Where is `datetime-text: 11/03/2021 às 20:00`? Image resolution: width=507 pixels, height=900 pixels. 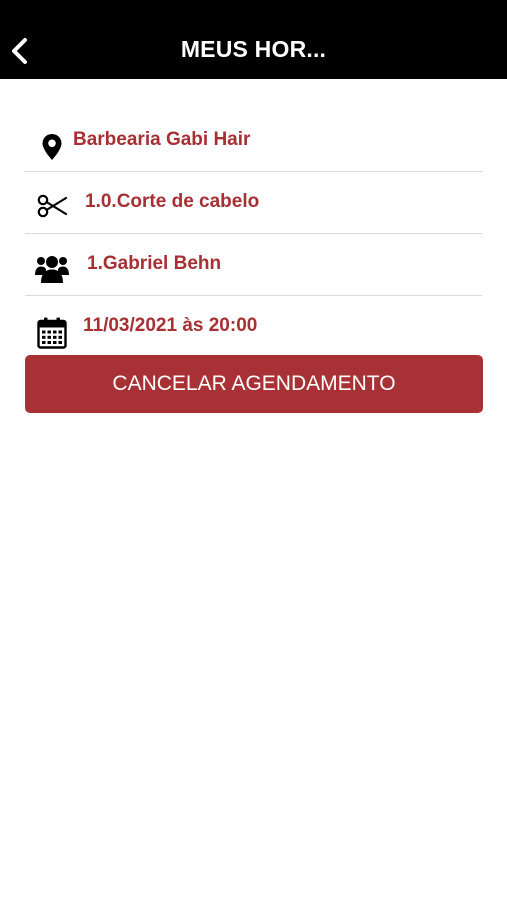
datetime-text: 11/03/2021 às 20:00 is located at coordinates (170, 325).